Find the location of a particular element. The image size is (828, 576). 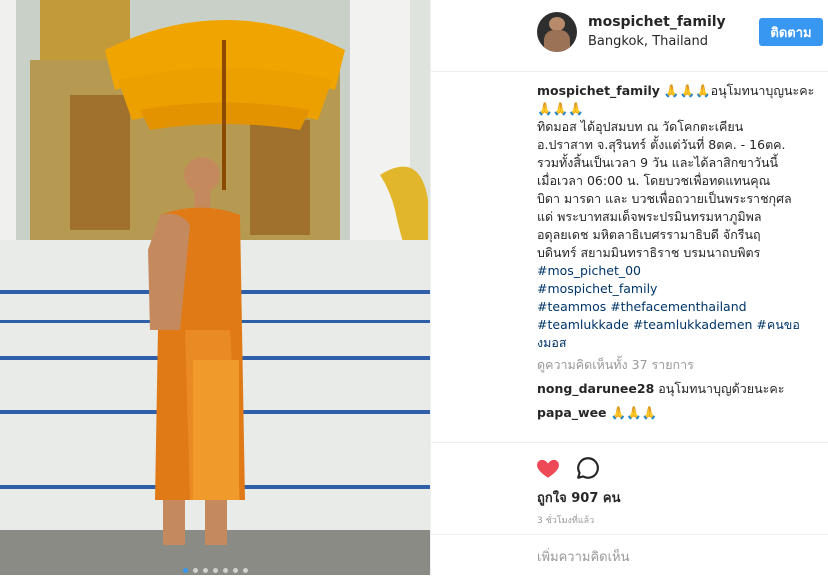

avatar-head-shape is located at coordinates (557, 24).